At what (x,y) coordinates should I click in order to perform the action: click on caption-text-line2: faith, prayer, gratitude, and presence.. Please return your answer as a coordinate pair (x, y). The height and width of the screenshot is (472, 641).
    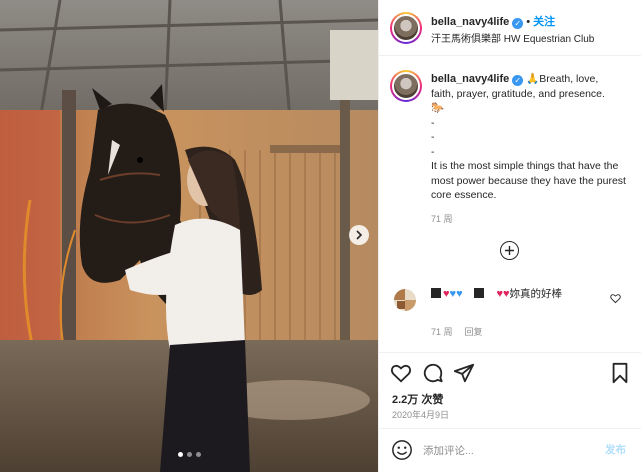
    Looking at the image, I should click on (518, 93).